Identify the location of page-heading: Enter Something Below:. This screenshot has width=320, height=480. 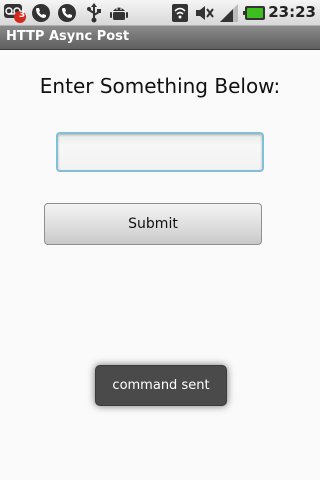
(160, 86).